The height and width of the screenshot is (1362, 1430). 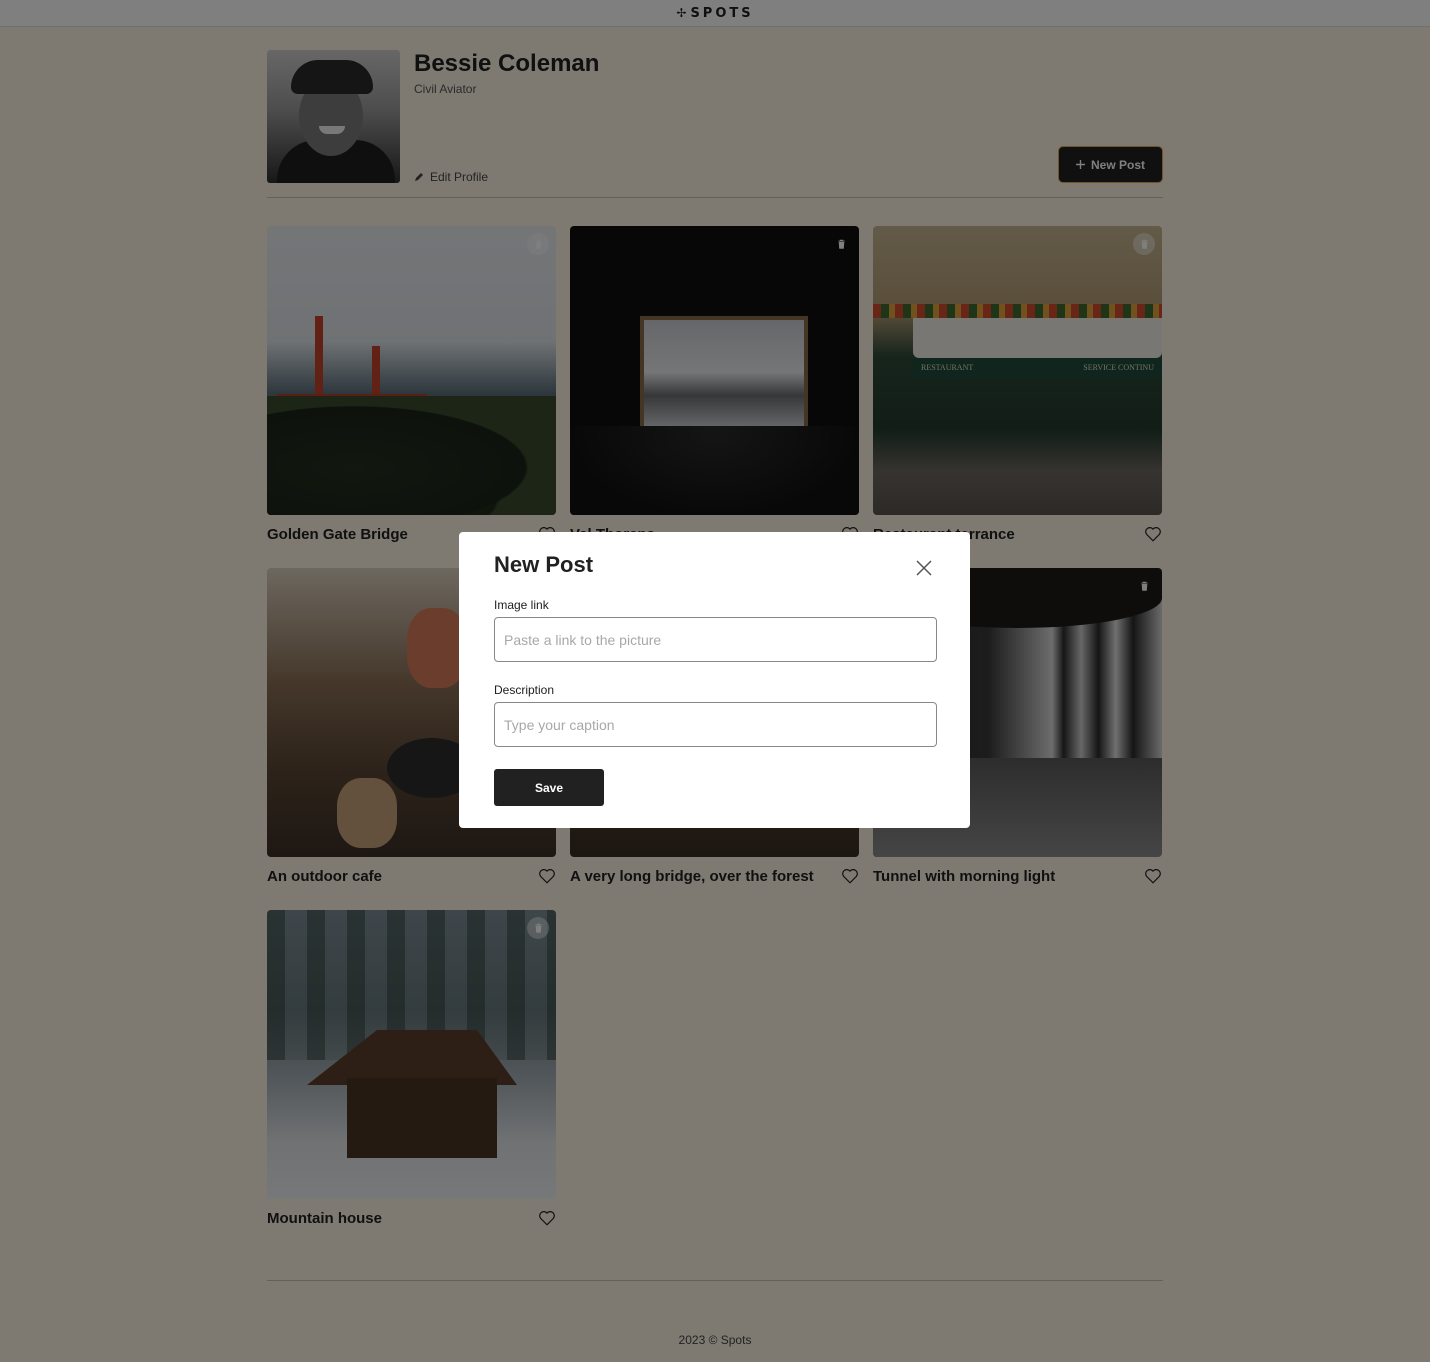 I want to click on image-link-label: Image link, so click(x=521, y=605).